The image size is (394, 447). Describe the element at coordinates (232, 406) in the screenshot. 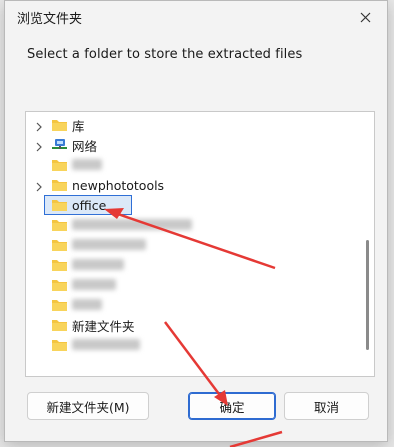

I see `ok-button: 确定` at that location.